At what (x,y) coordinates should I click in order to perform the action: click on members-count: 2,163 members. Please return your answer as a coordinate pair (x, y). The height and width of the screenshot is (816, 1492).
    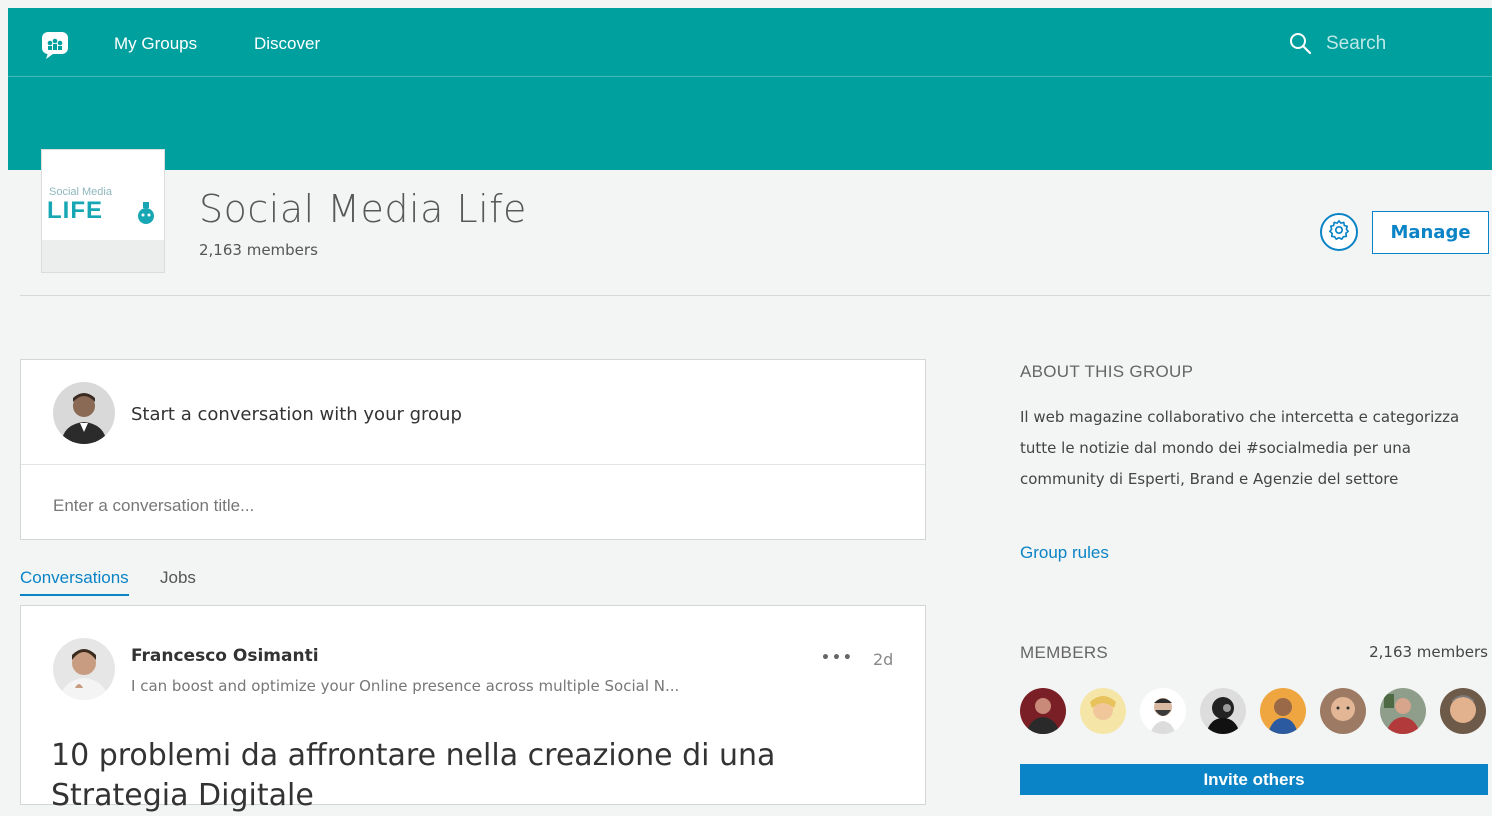
    Looking at the image, I should click on (1425, 652).